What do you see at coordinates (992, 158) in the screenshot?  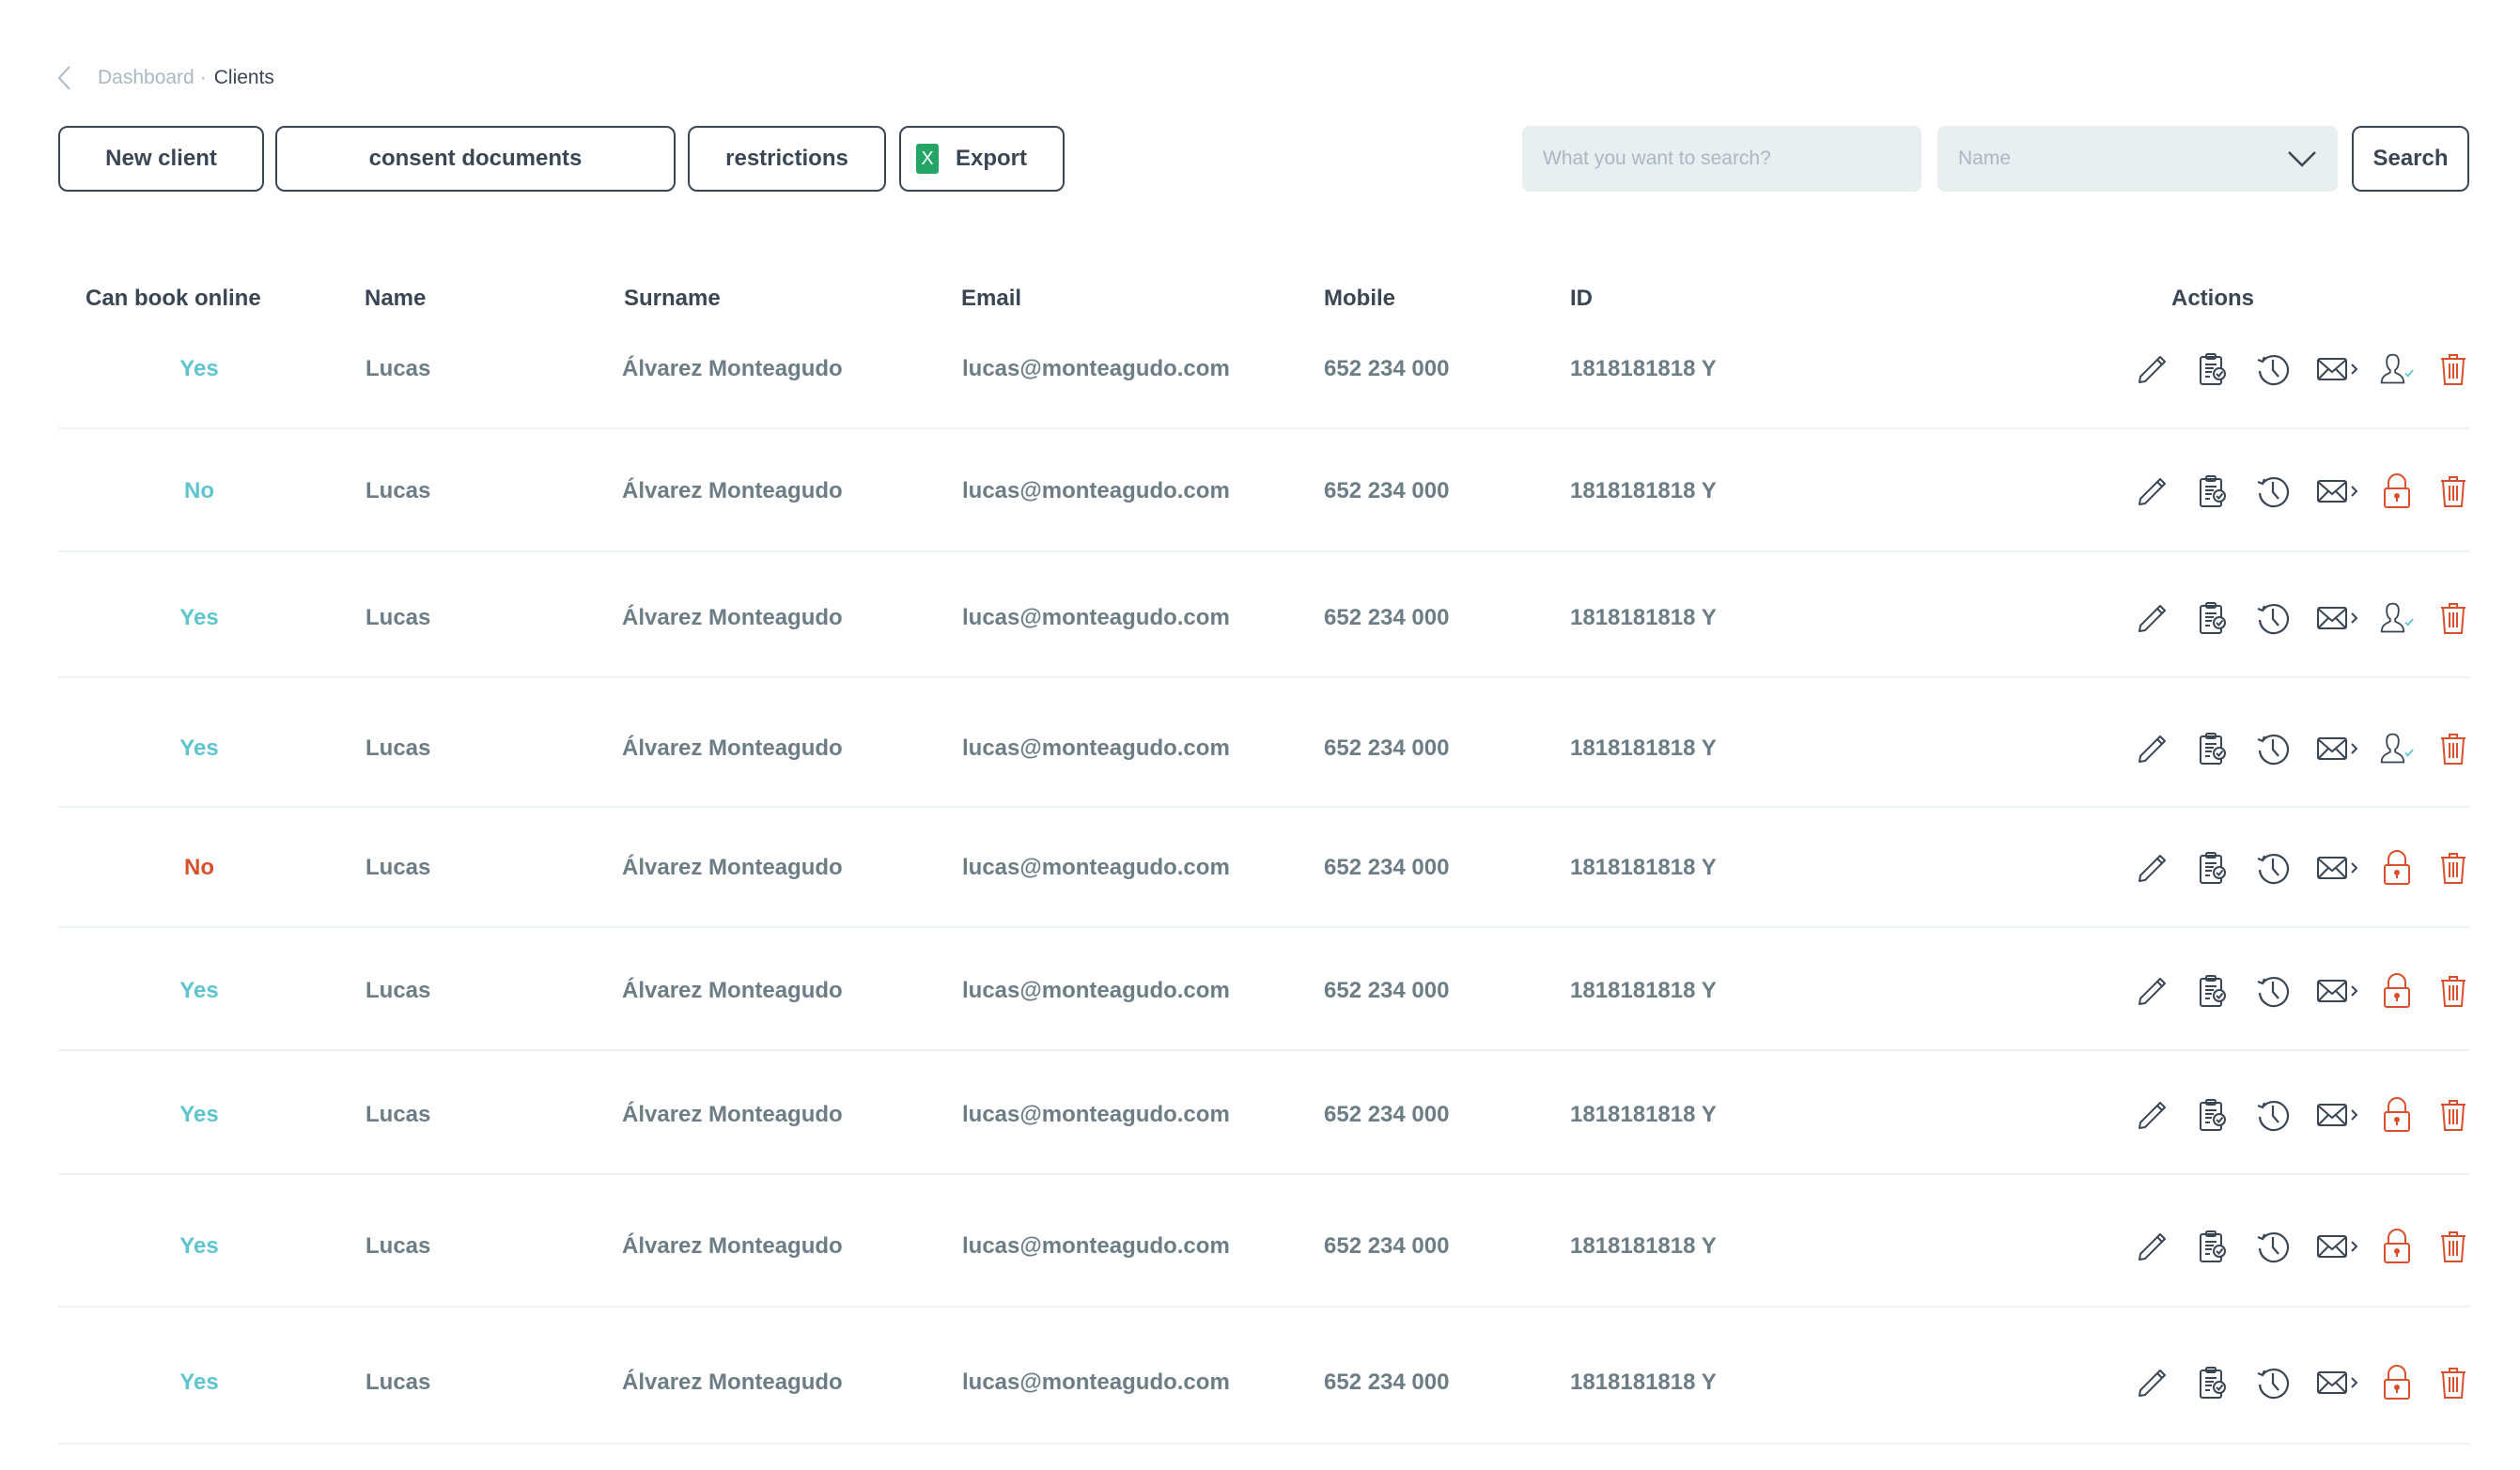 I see `export-button-label: Export` at bounding box center [992, 158].